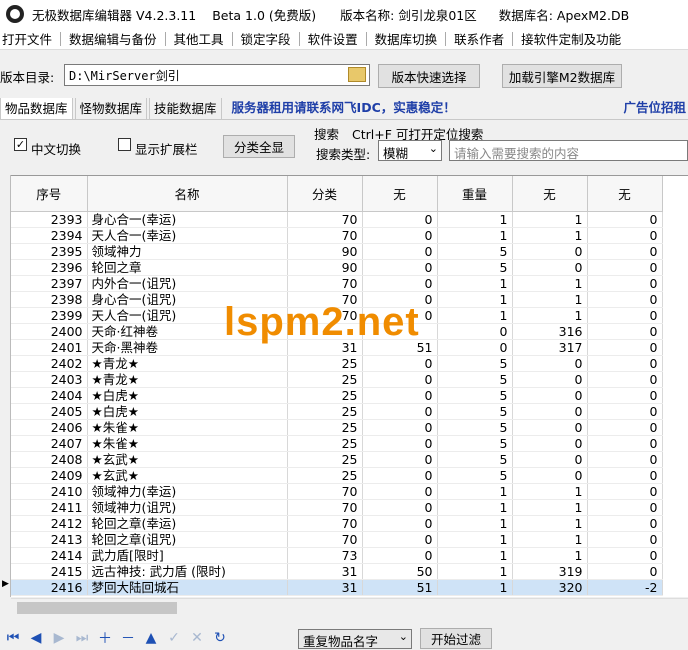 The image size is (688, 650). Describe the element at coordinates (429, 76) in the screenshot. I see `quick-select-button: 版本快速选择` at that location.